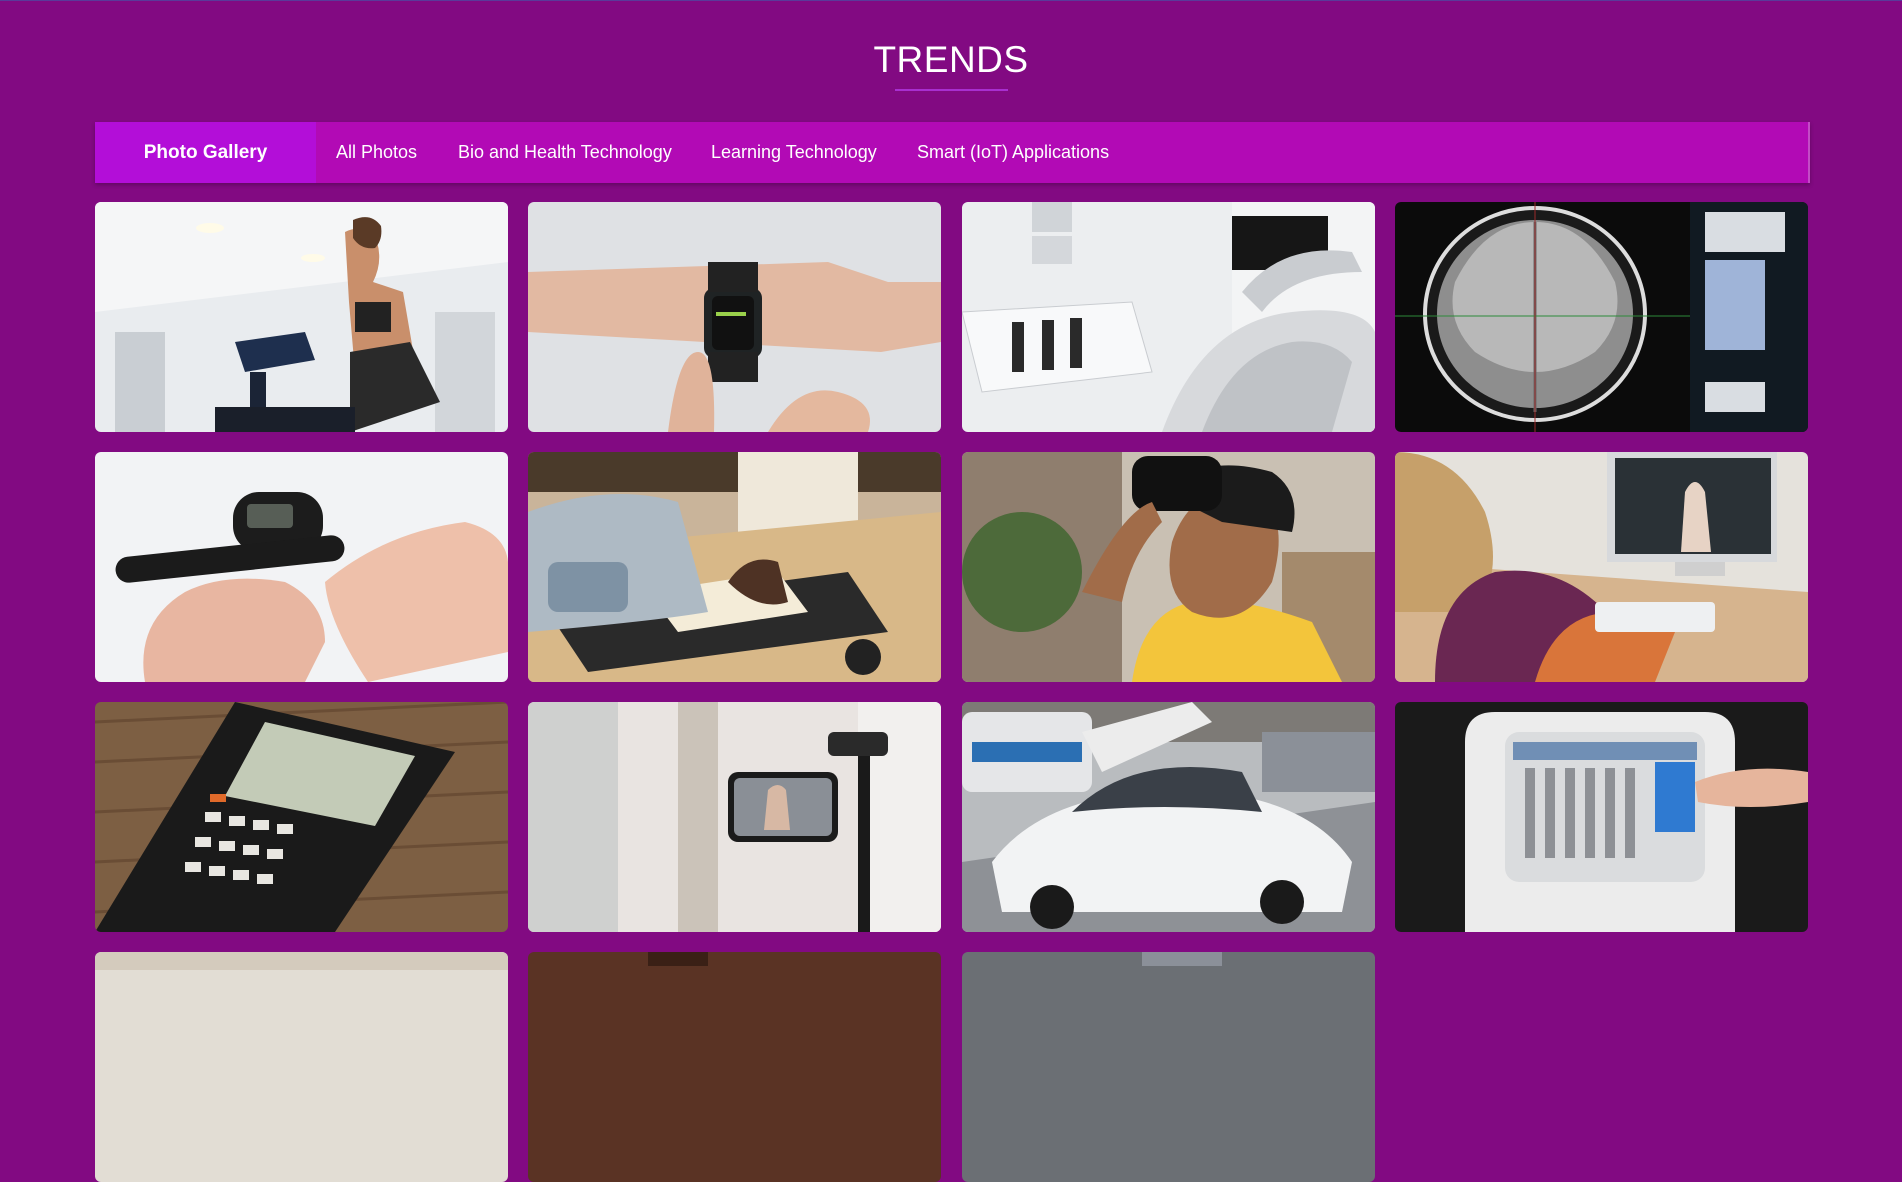 The height and width of the screenshot is (1182, 1902). What do you see at coordinates (301, 567) in the screenshot?
I see `gallery-photo-glucose-meter` at bounding box center [301, 567].